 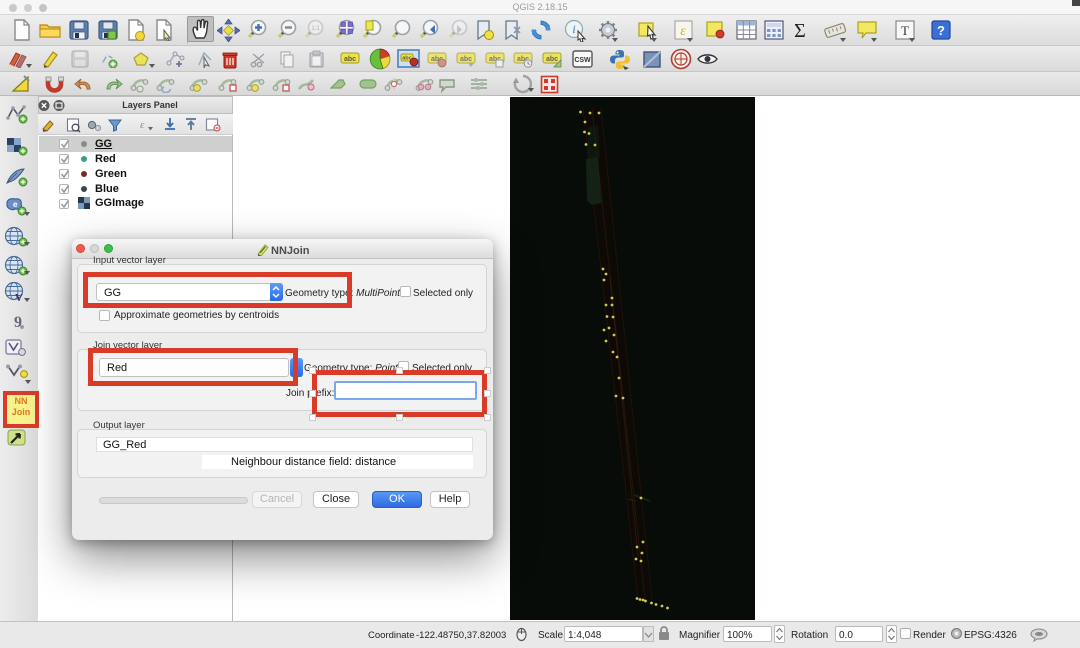 What do you see at coordinates (19, 297) in the screenshot?
I see `svg-text: V` at bounding box center [19, 297].